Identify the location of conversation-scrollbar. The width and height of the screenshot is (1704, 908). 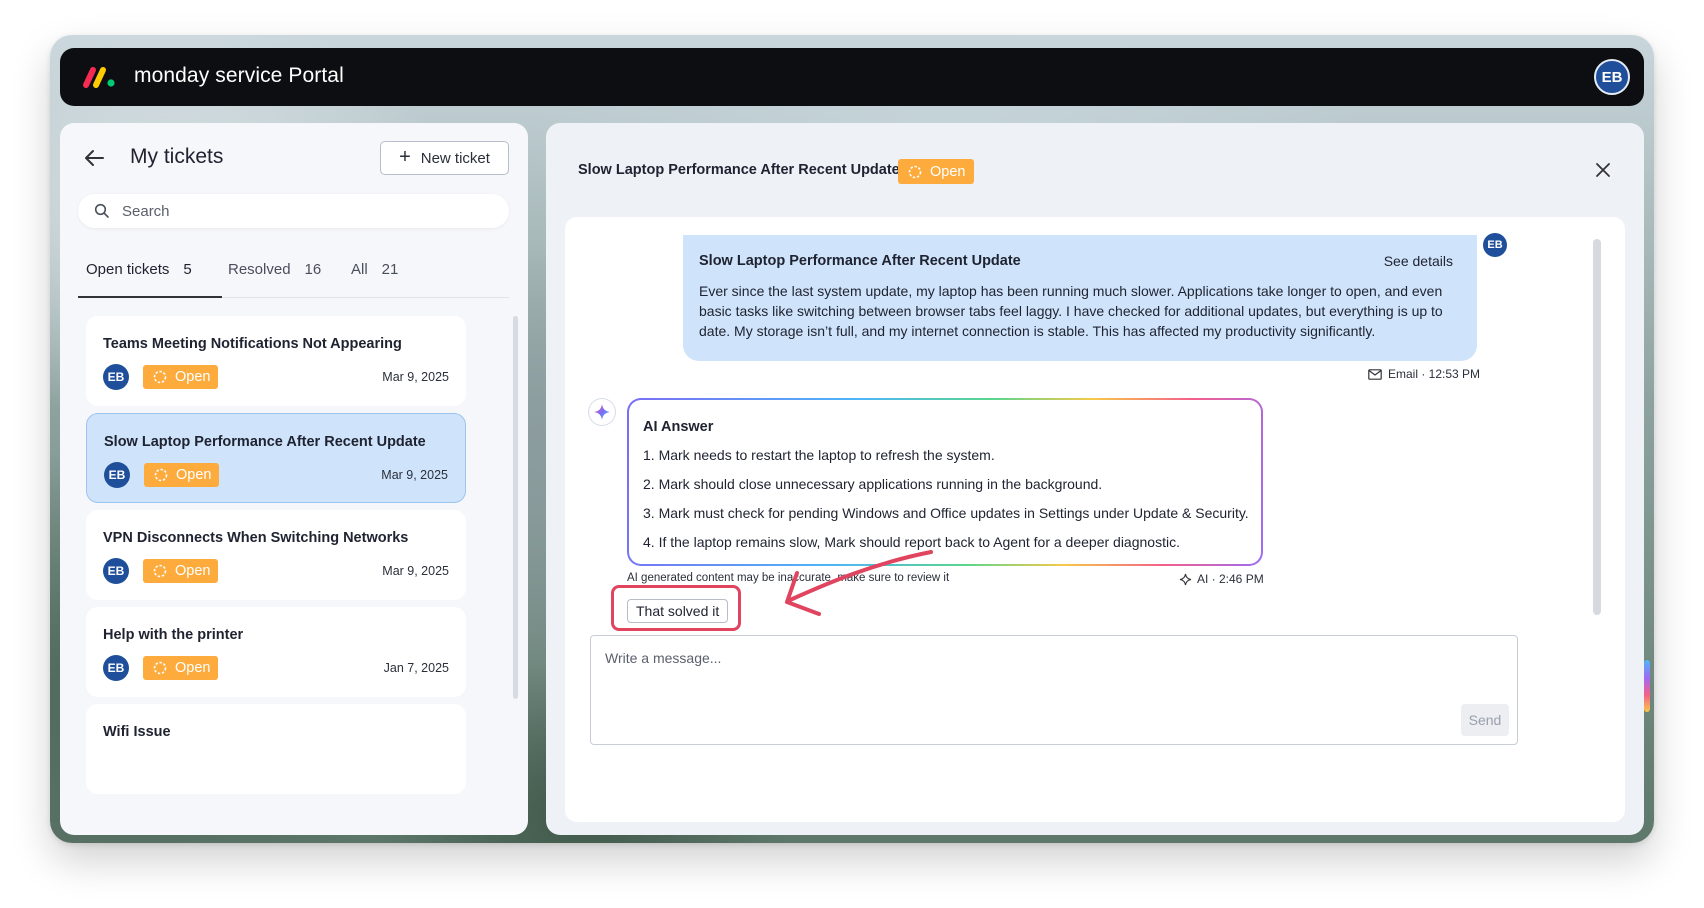
(1597, 427).